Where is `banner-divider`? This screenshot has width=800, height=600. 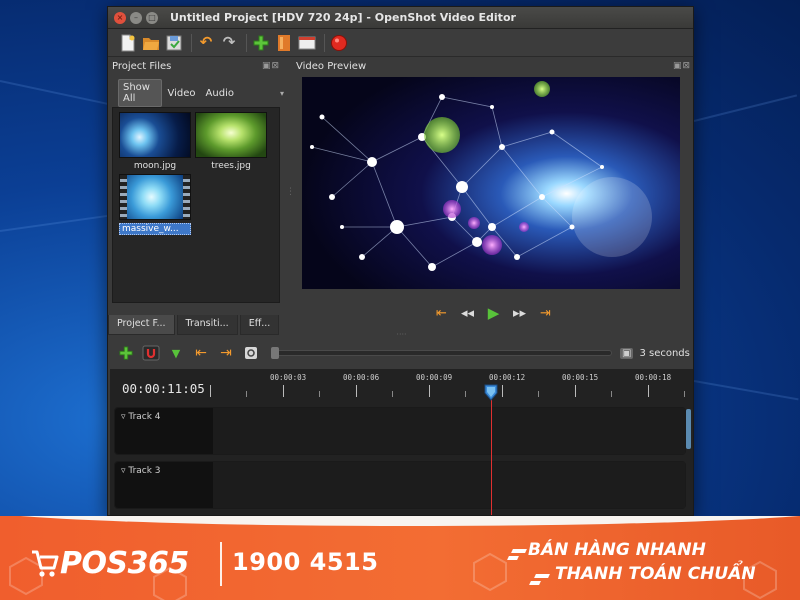
banner-divider is located at coordinates (221, 564).